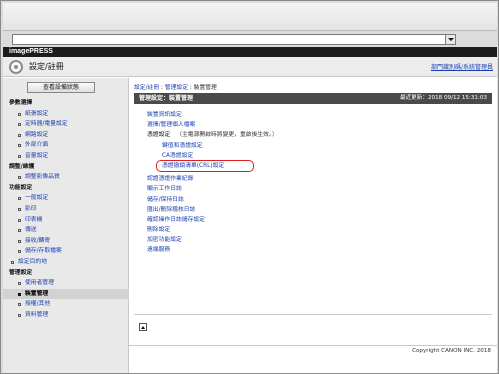 Image resolution: width=499 pixels, height=374 pixels. Describe the element at coordinates (146, 88) in the screenshot. I see `breadcrumb-settings-link: 設定/註冊` at that location.